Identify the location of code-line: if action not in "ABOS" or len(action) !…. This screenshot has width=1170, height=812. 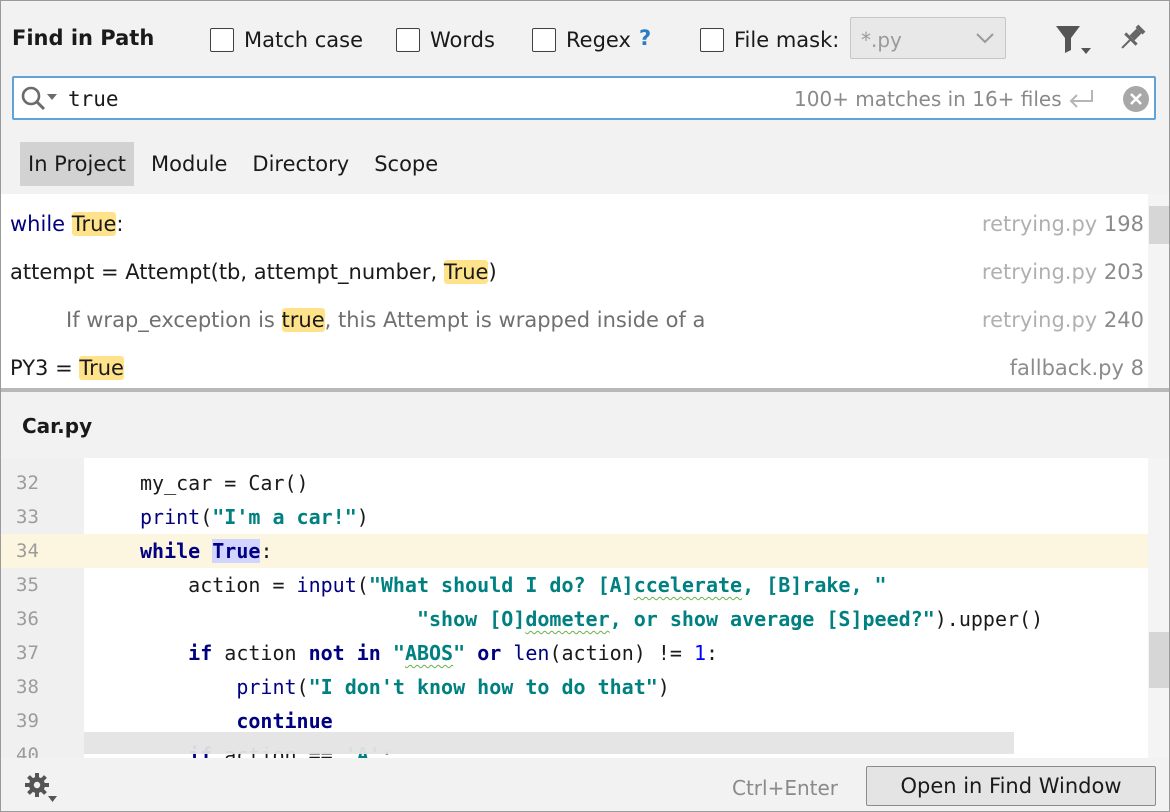
(453, 653).